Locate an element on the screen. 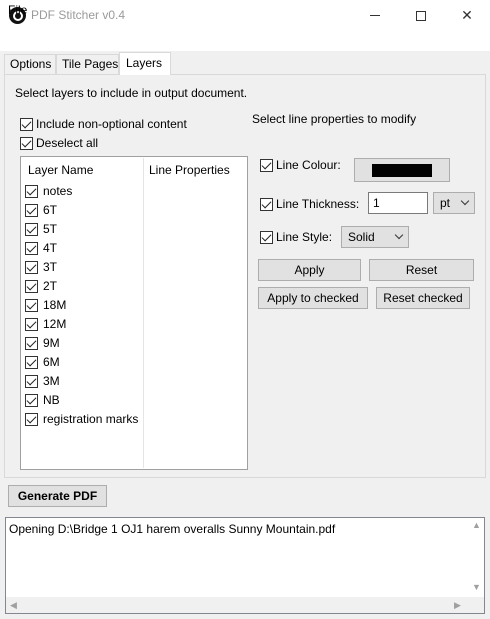 Image resolution: width=490 pixels, height=619 pixels. layer-name: 3M is located at coordinates (51, 381).